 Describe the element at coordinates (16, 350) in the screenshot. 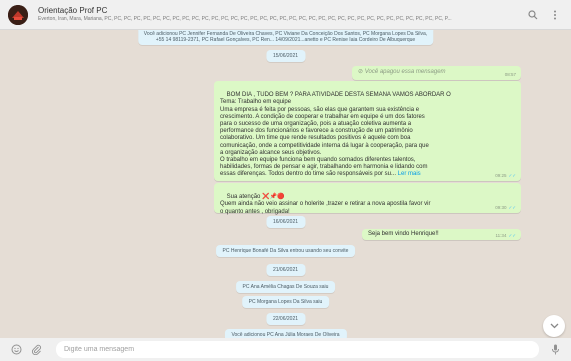

I see `emoji-icon` at that location.